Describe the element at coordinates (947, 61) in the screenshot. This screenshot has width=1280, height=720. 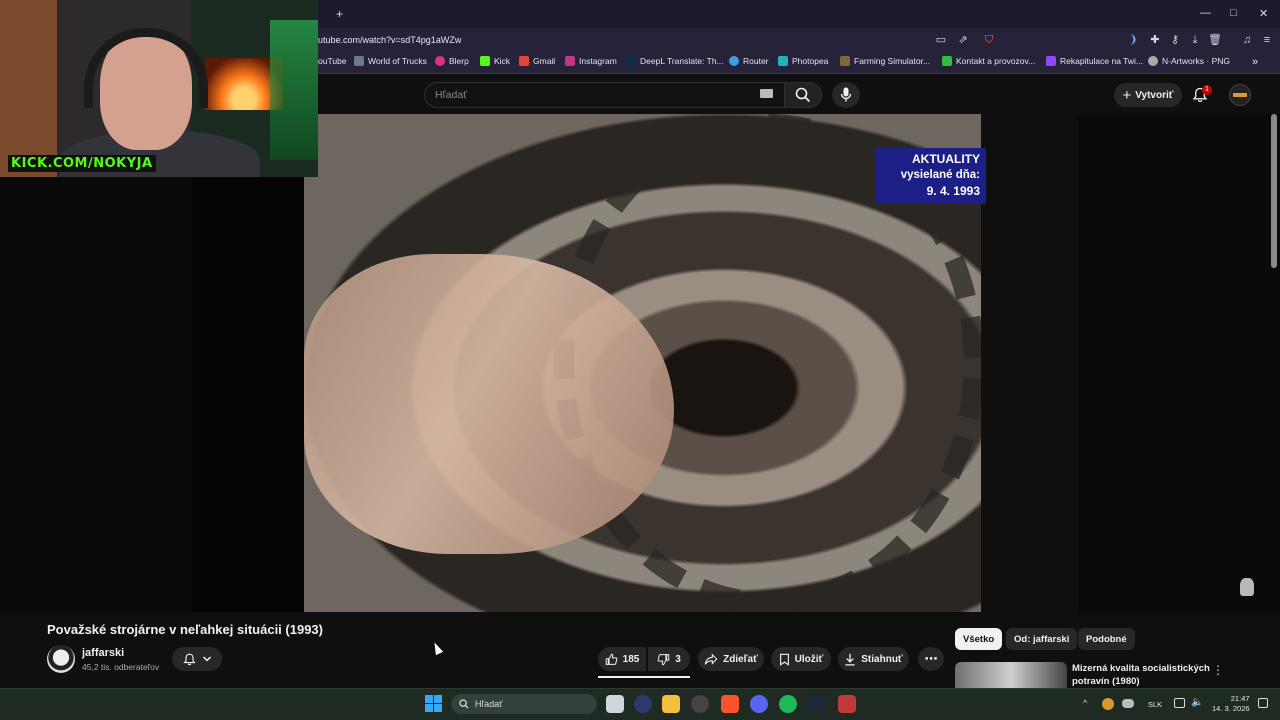
I see `kontakt-icon` at that location.